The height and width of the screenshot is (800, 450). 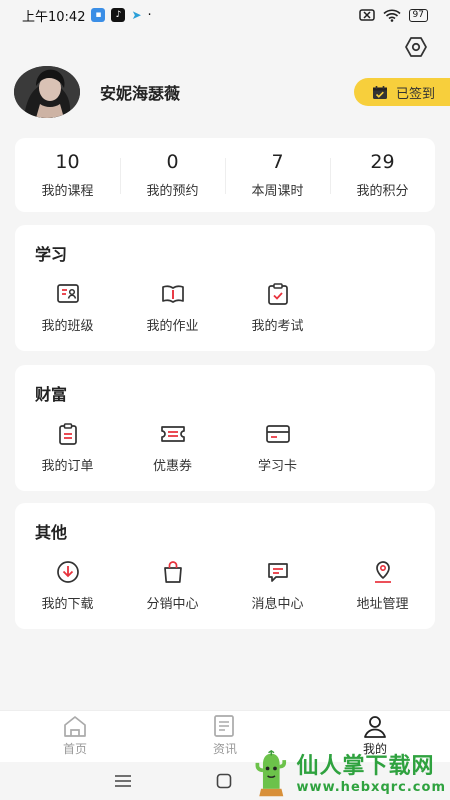 What do you see at coordinates (51, 254) in the screenshot?
I see `section-title: 学习` at bounding box center [51, 254].